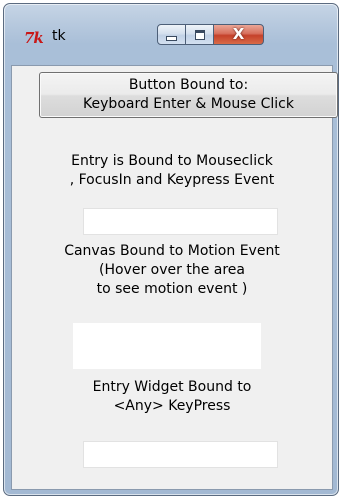 The width and height of the screenshot is (342, 499). I want to click on minimize-icon, so click(171, 38).